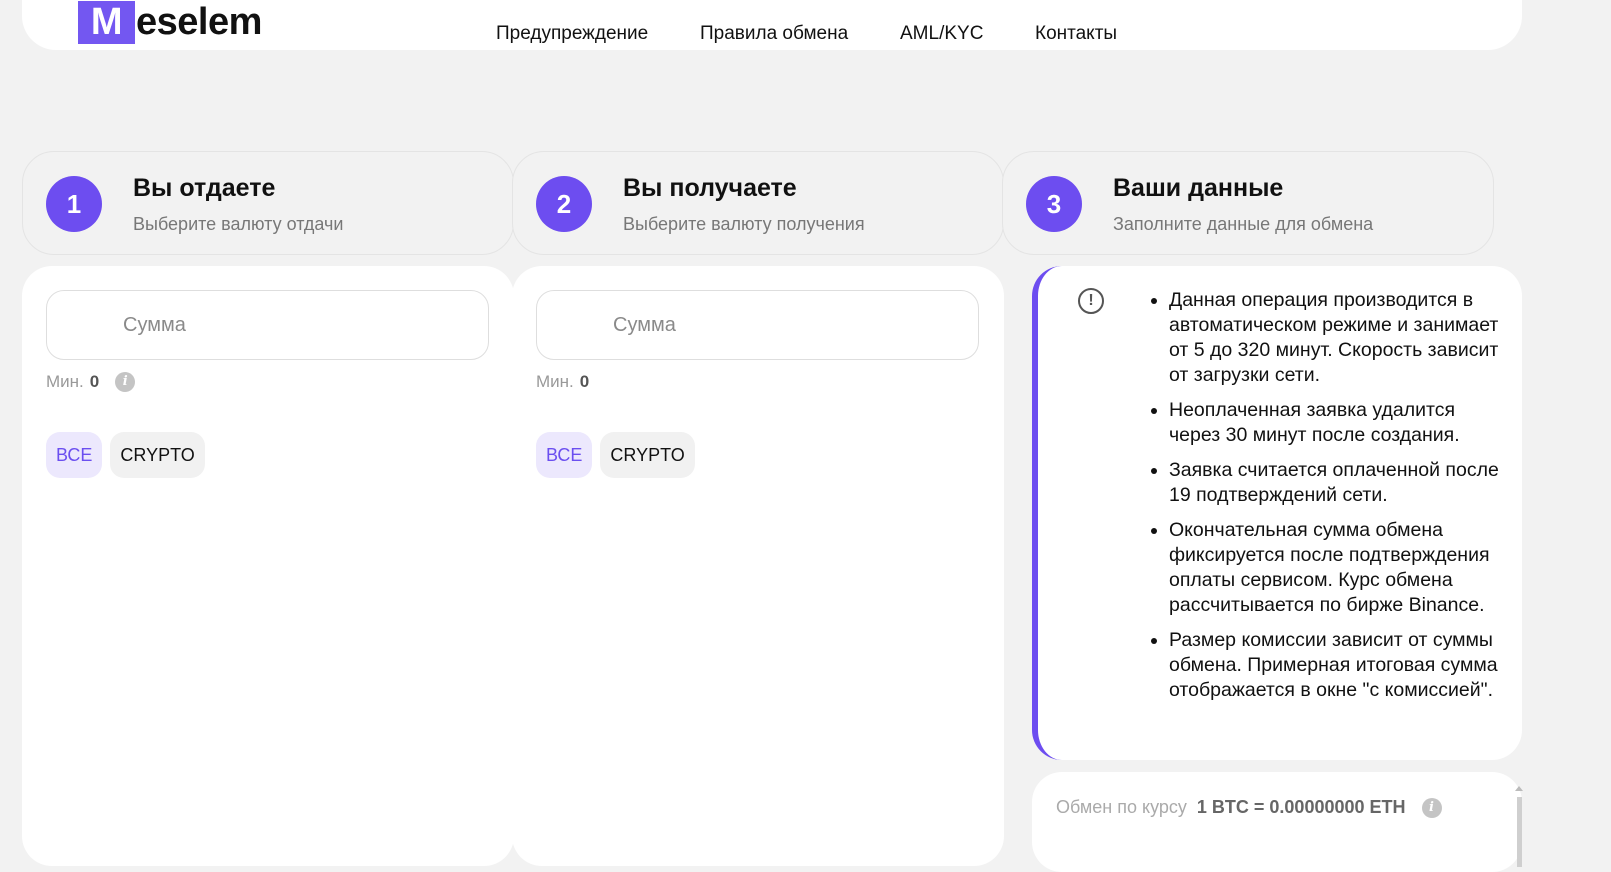 Image resolution: width=1611 pixels, height=872 pixels. Describe the element at coordinates (267, 325) in the screenshot. I see `give-amount-input` at that location.